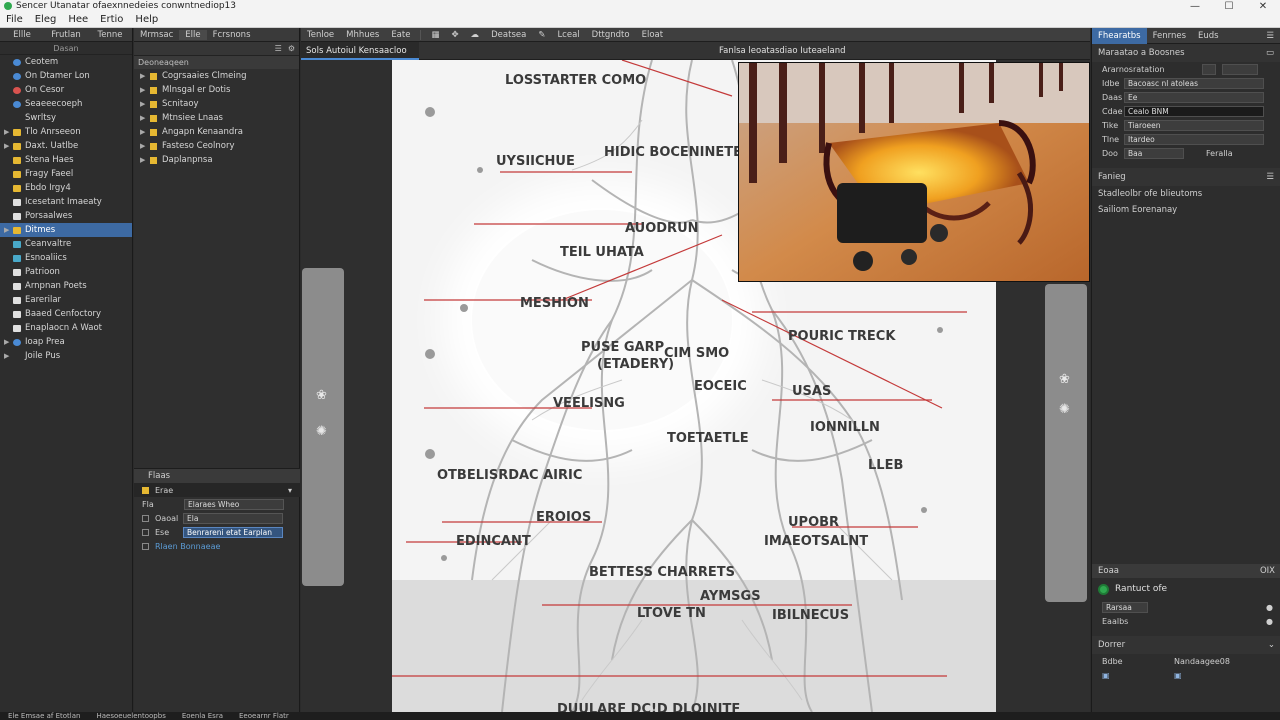  I want to click on output-field: Rarsaa, so click(1125, 607).